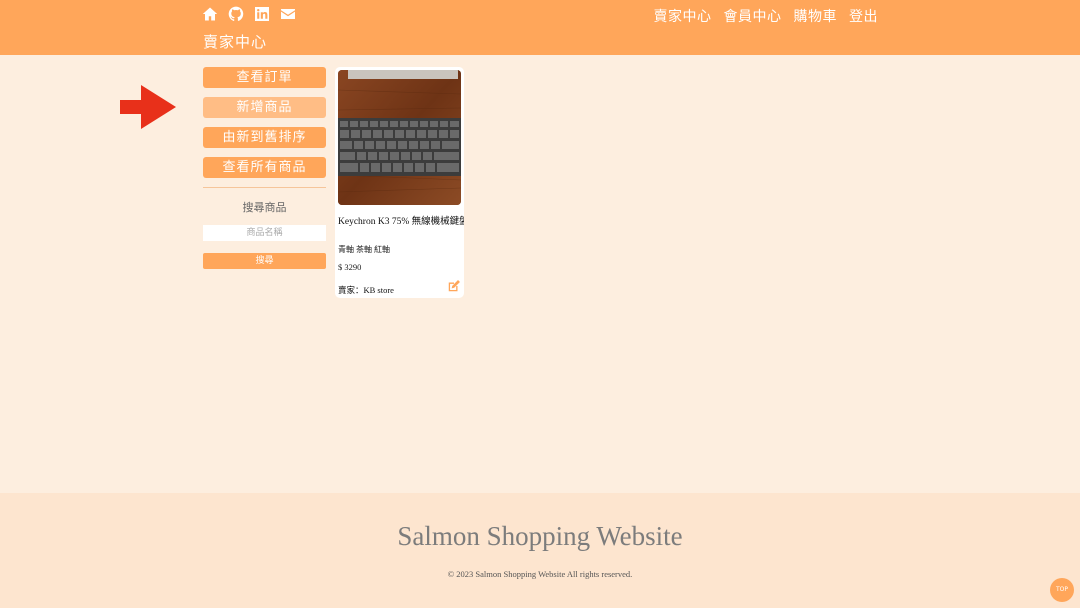 Image resolution: width=1080 pixels, height=608 pixels. I want to click on edit-icon, so click(454, 286).